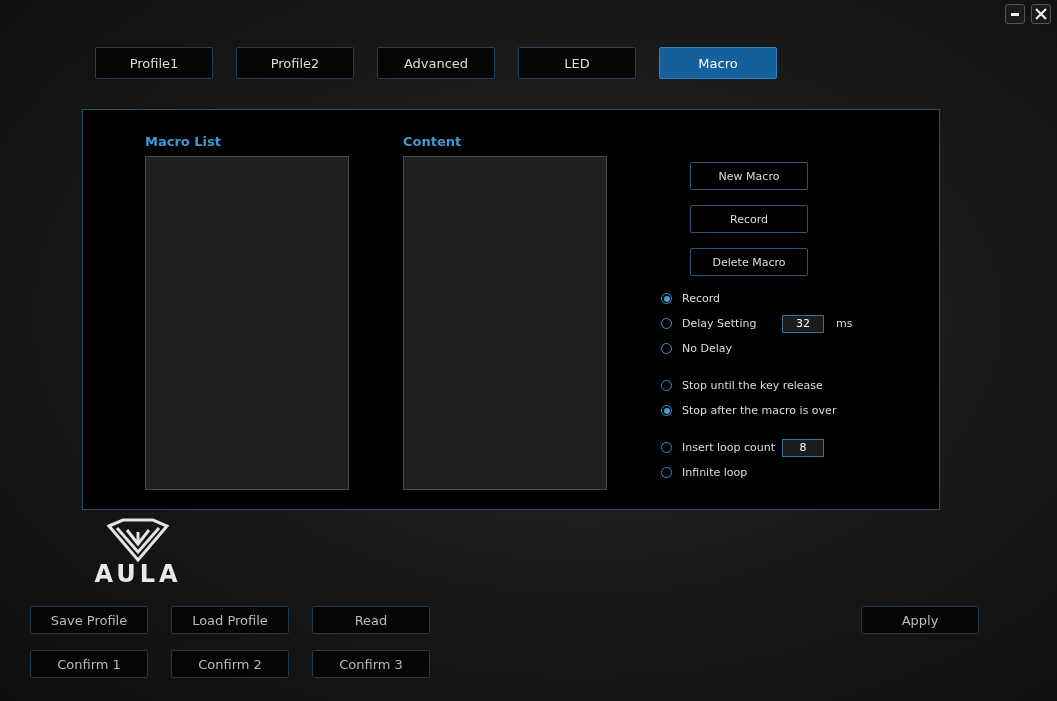 The image size is (1057, 701). Describe the element at coordinates (757, 472) in the screenshot. I see `radio-option: Infinite loop` at that location.